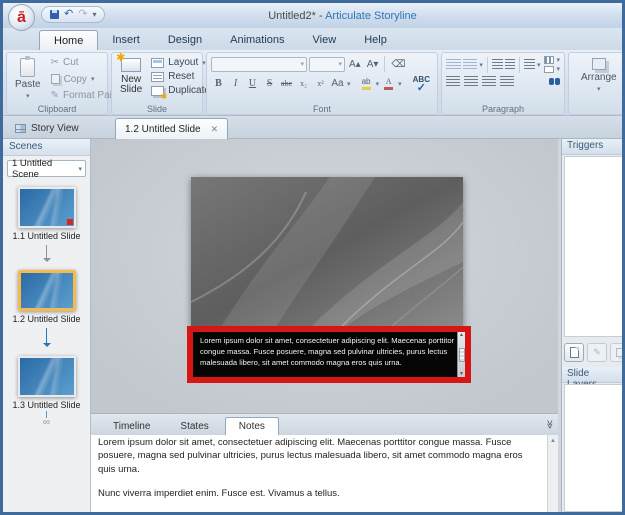 This screenshot has width=625, height=515. Describe the element at coordinates (46, 290) in the screenshot. I see `slide-thumbnail-1-2-selected` at that location.